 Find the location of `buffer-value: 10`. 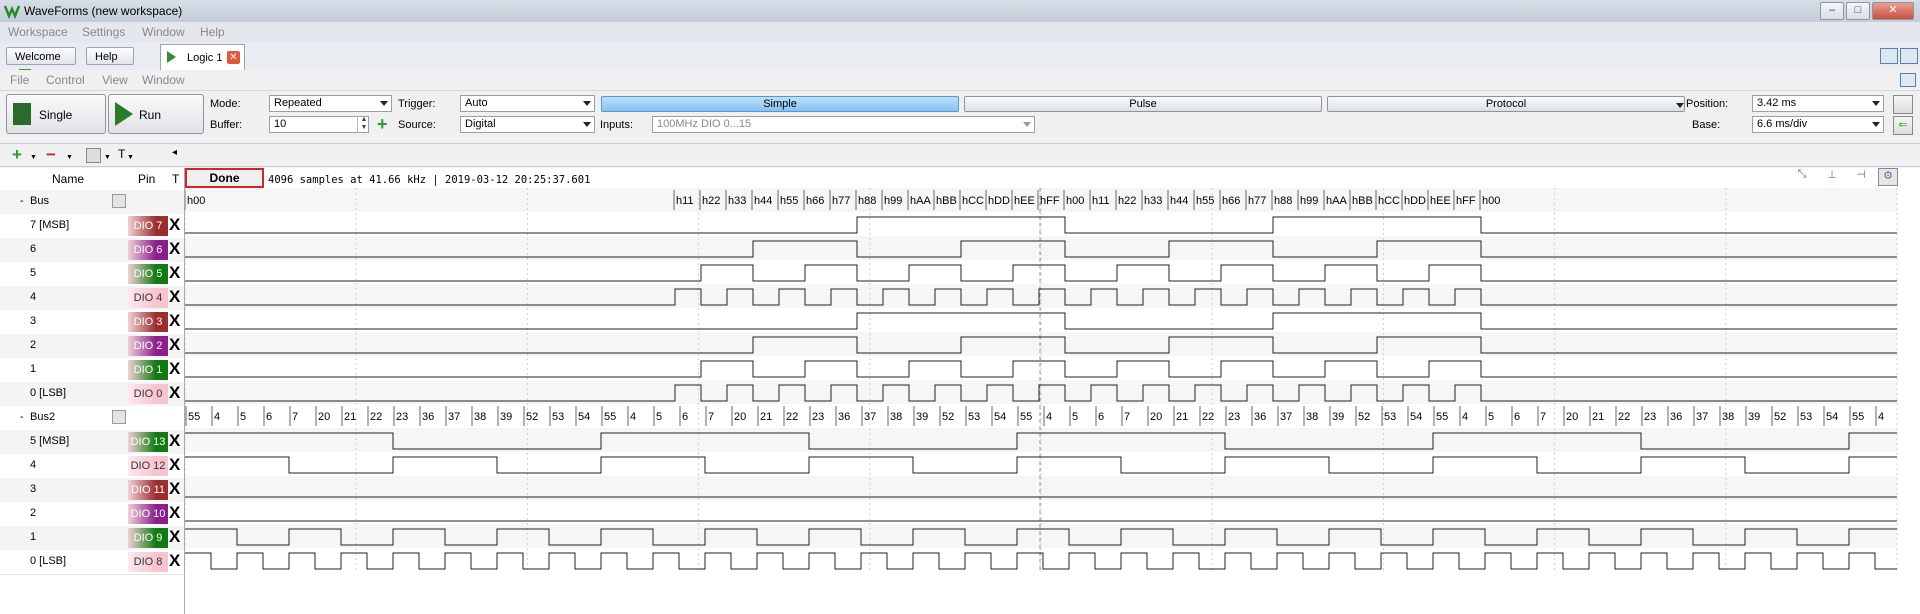

buffer-value: 10 is located at coordinates (280, 124).